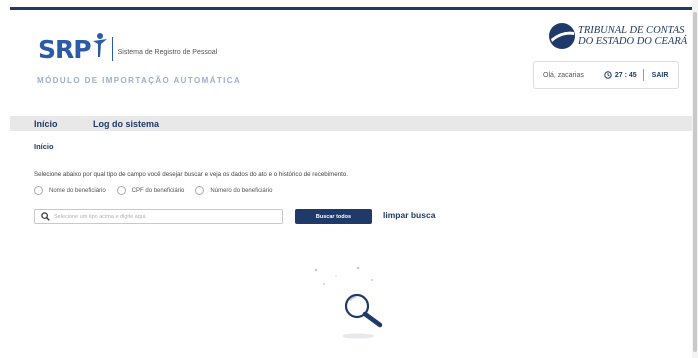 Image resolution: width=698 pixels, height=358 pixels. What do you see at coordinates (695, 182) in the screenshot?
I see `scrollbar-thumb` at bounding box center [695, 182].